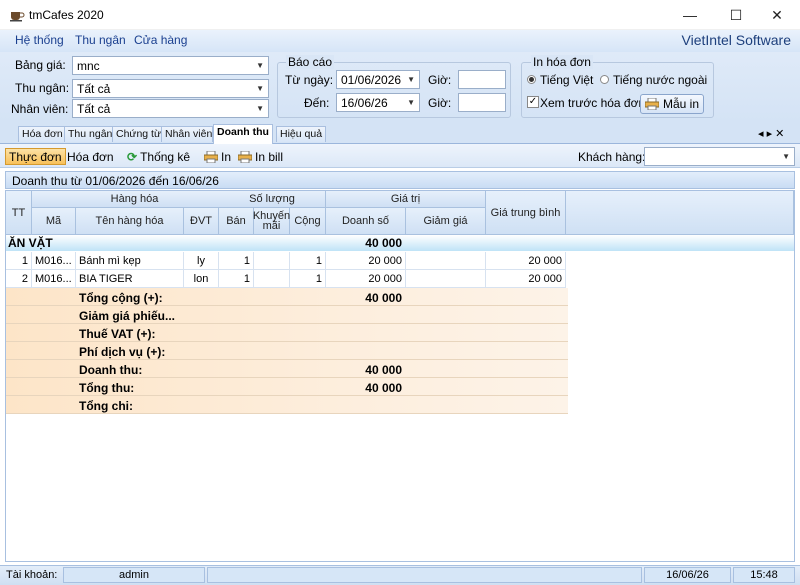 This screenshot has width=800, height=585. I want to click on den-ngay-date: 16/06/26 ▼, so click(378, 102).